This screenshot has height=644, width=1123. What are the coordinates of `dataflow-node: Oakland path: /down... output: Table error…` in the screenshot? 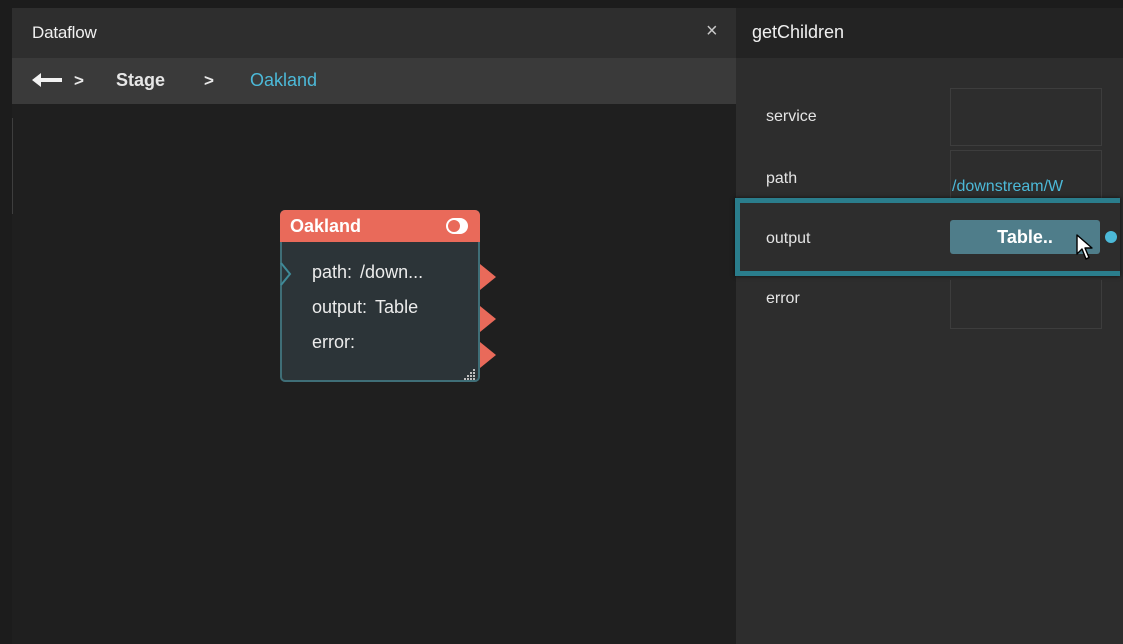 It's located at (388, 296).